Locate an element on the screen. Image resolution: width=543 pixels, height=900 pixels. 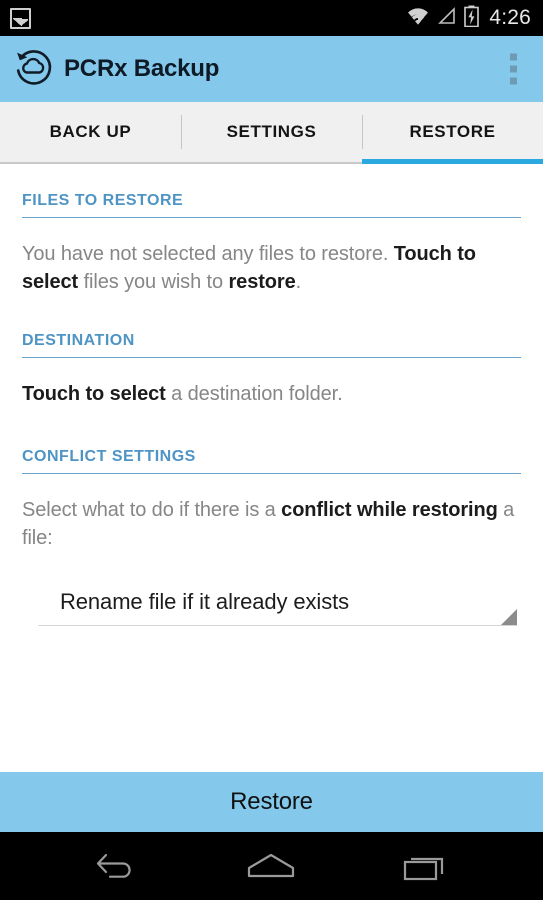
status-bar-system-icons: 4:26 is located at coordinates (468, 18).